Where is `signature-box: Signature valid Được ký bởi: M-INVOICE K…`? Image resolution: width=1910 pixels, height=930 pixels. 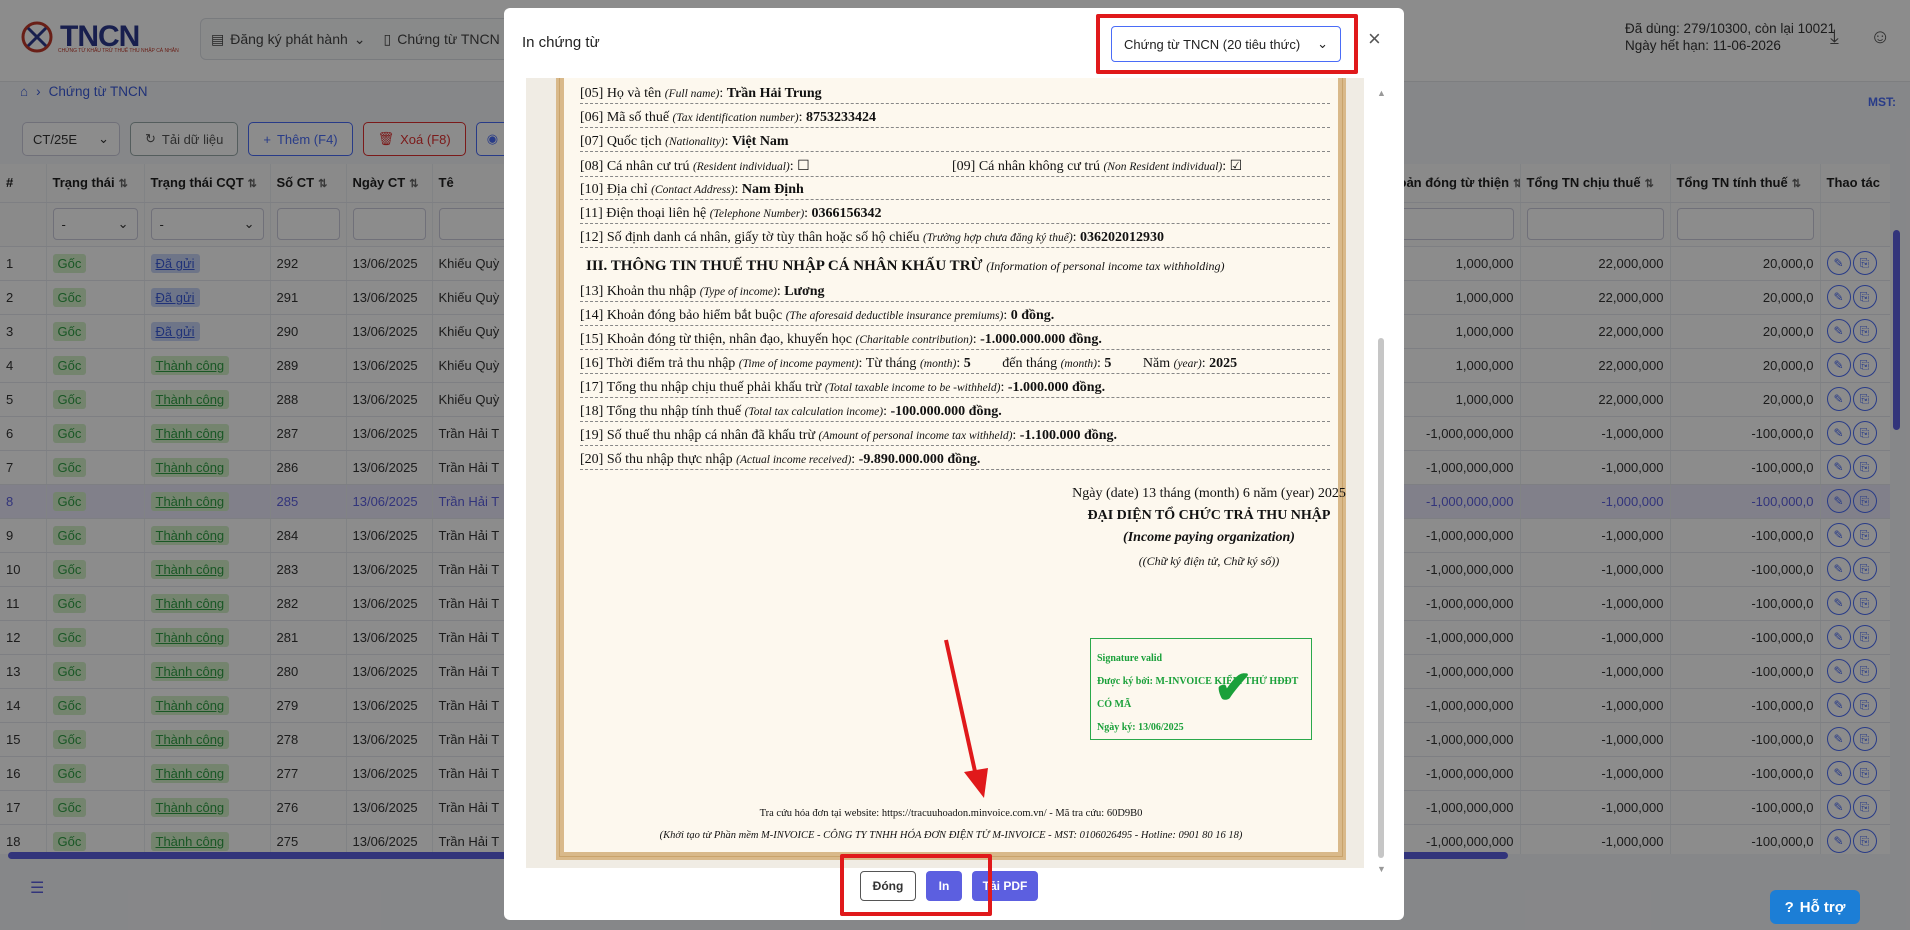
signature-box: Signature valid Được ký bởi: M-INVOICE K… is located at coordinates (1201, 689).